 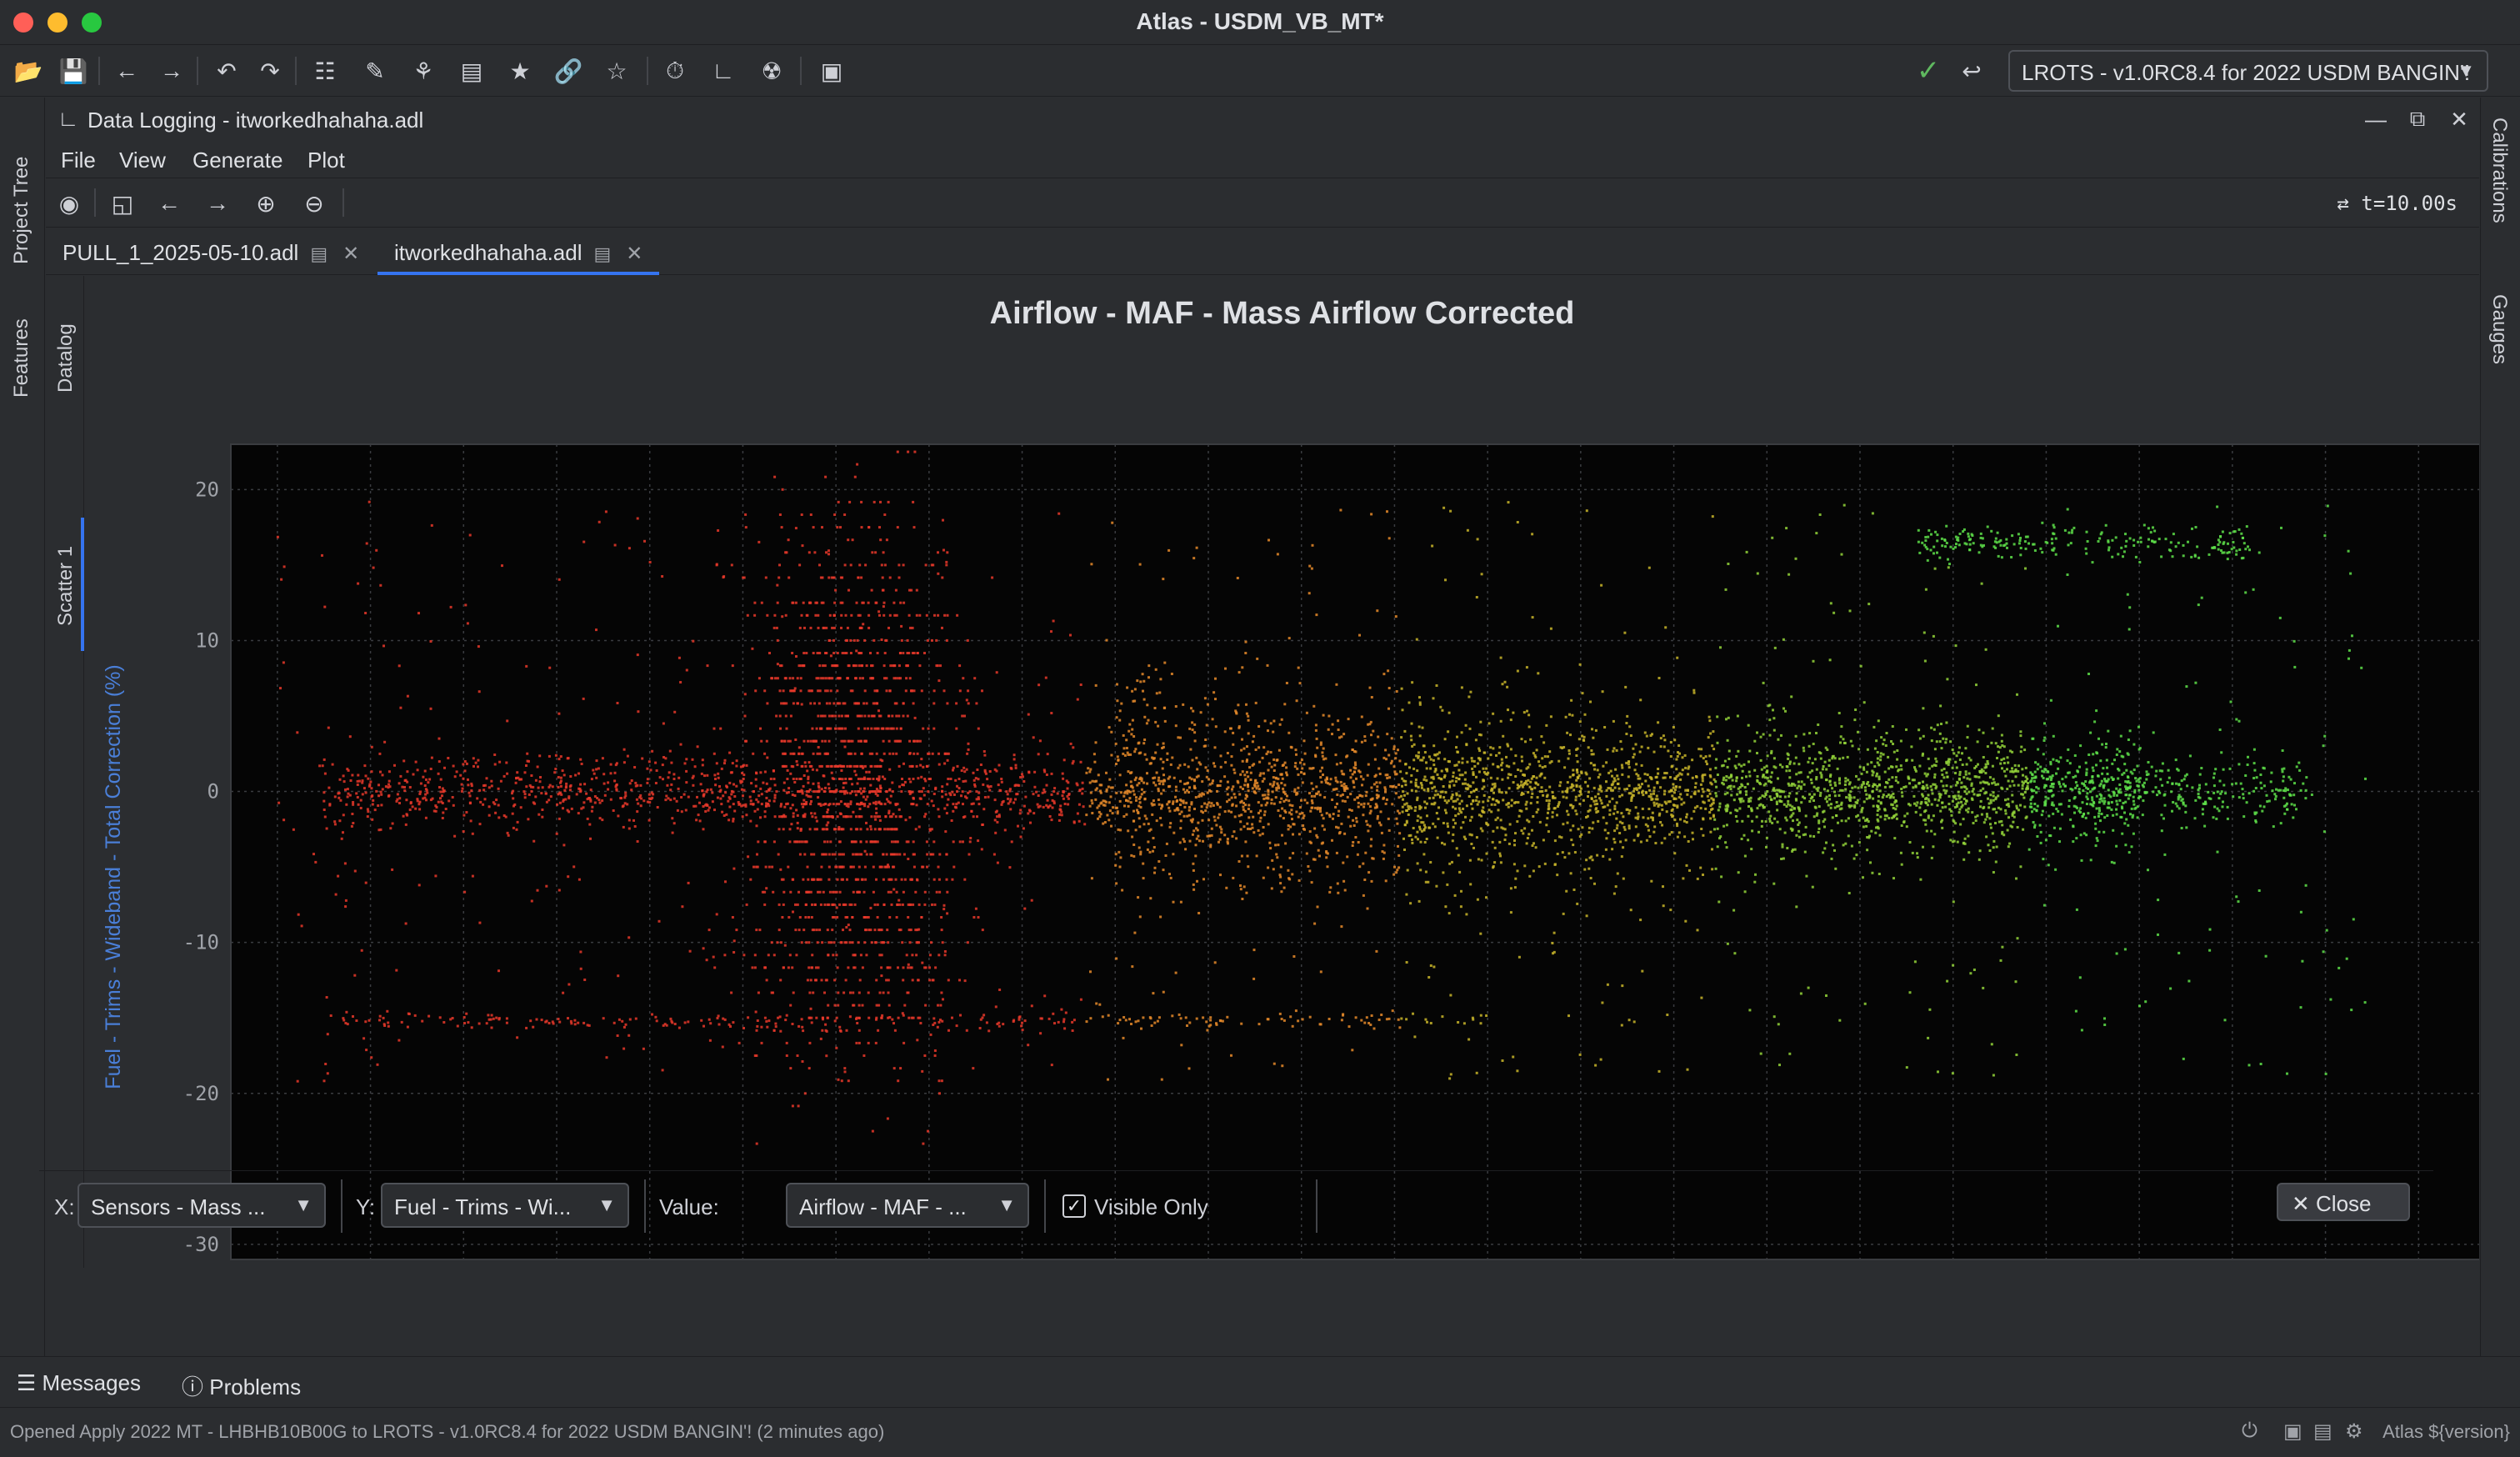 I want to click on zoom-out-icon: ⊖, so click(x=314, y=203).